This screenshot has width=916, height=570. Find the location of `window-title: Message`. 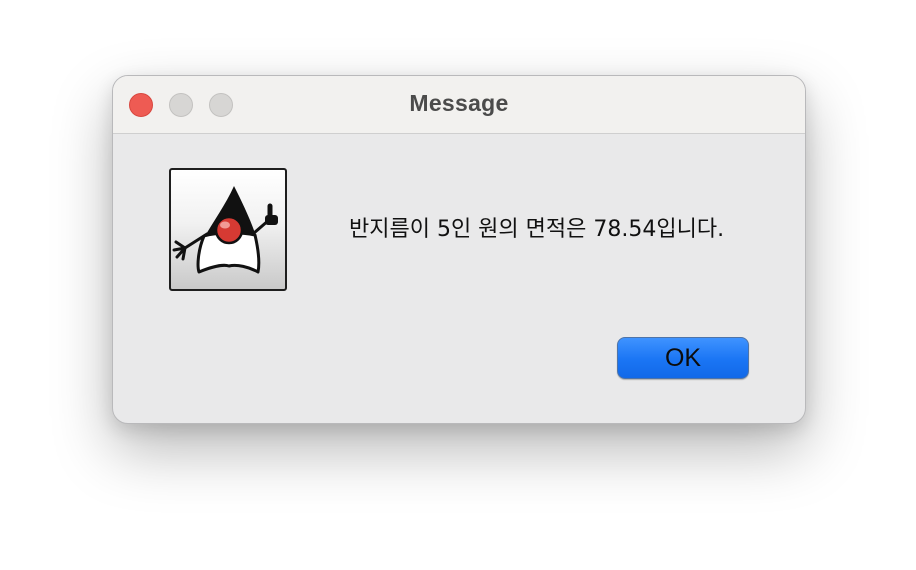

window-title: Message is located at coordinates (459, 103).